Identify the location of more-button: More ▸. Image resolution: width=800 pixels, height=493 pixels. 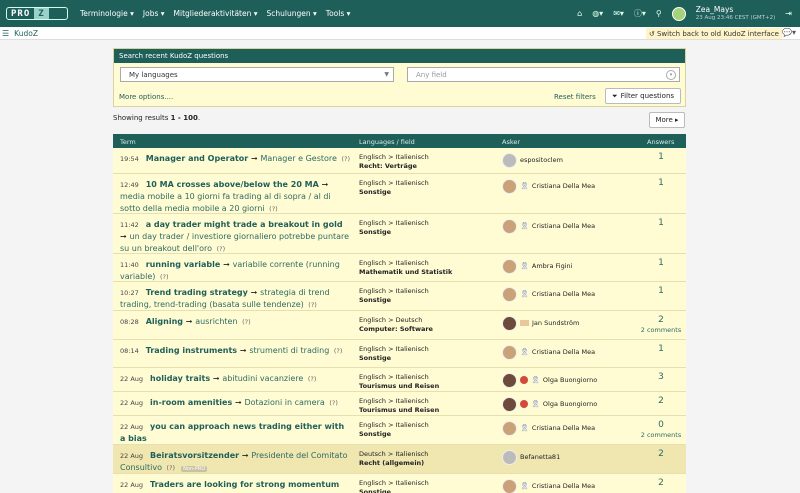
(667, 120).